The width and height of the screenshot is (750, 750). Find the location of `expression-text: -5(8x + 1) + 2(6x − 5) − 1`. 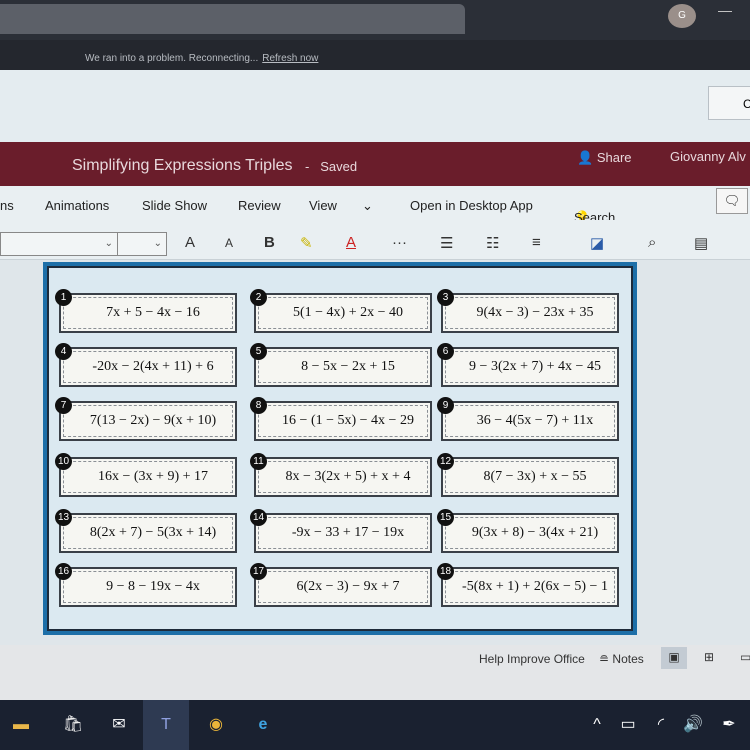

expression-text: -5(8x + 1) + 2(6x − 5) − 1 is located at coordinates (535, 586).